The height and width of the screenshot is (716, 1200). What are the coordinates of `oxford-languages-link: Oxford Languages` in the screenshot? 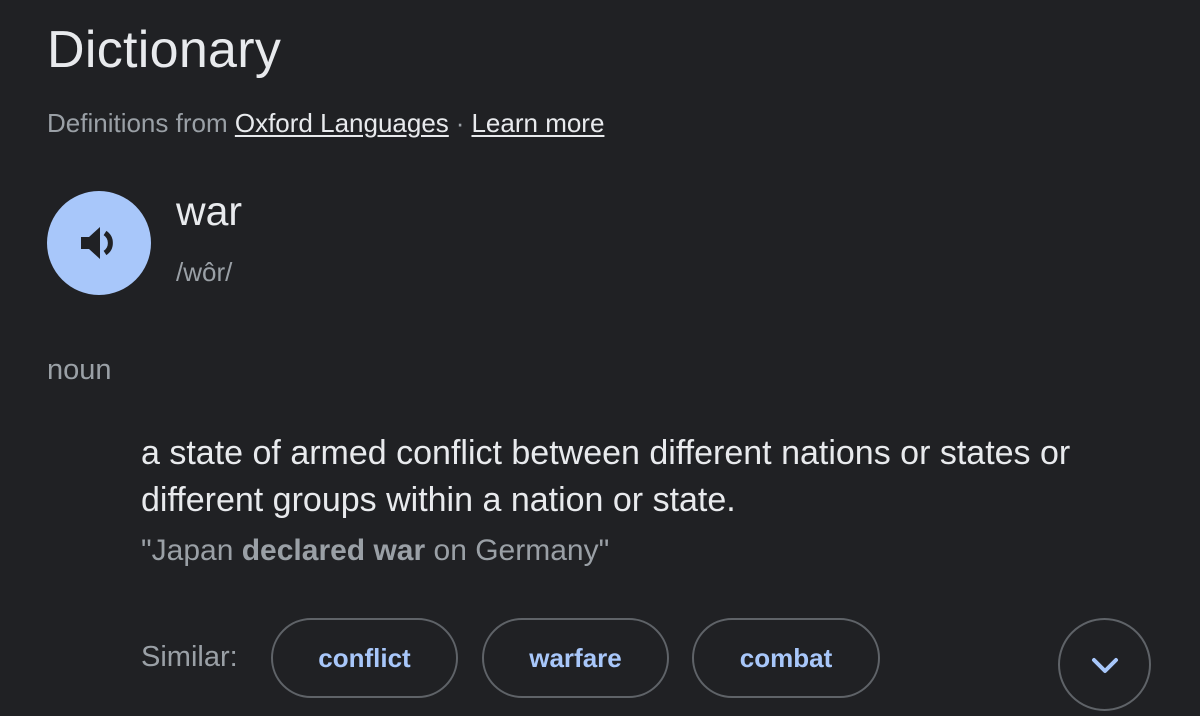 It's located at (342, 123).